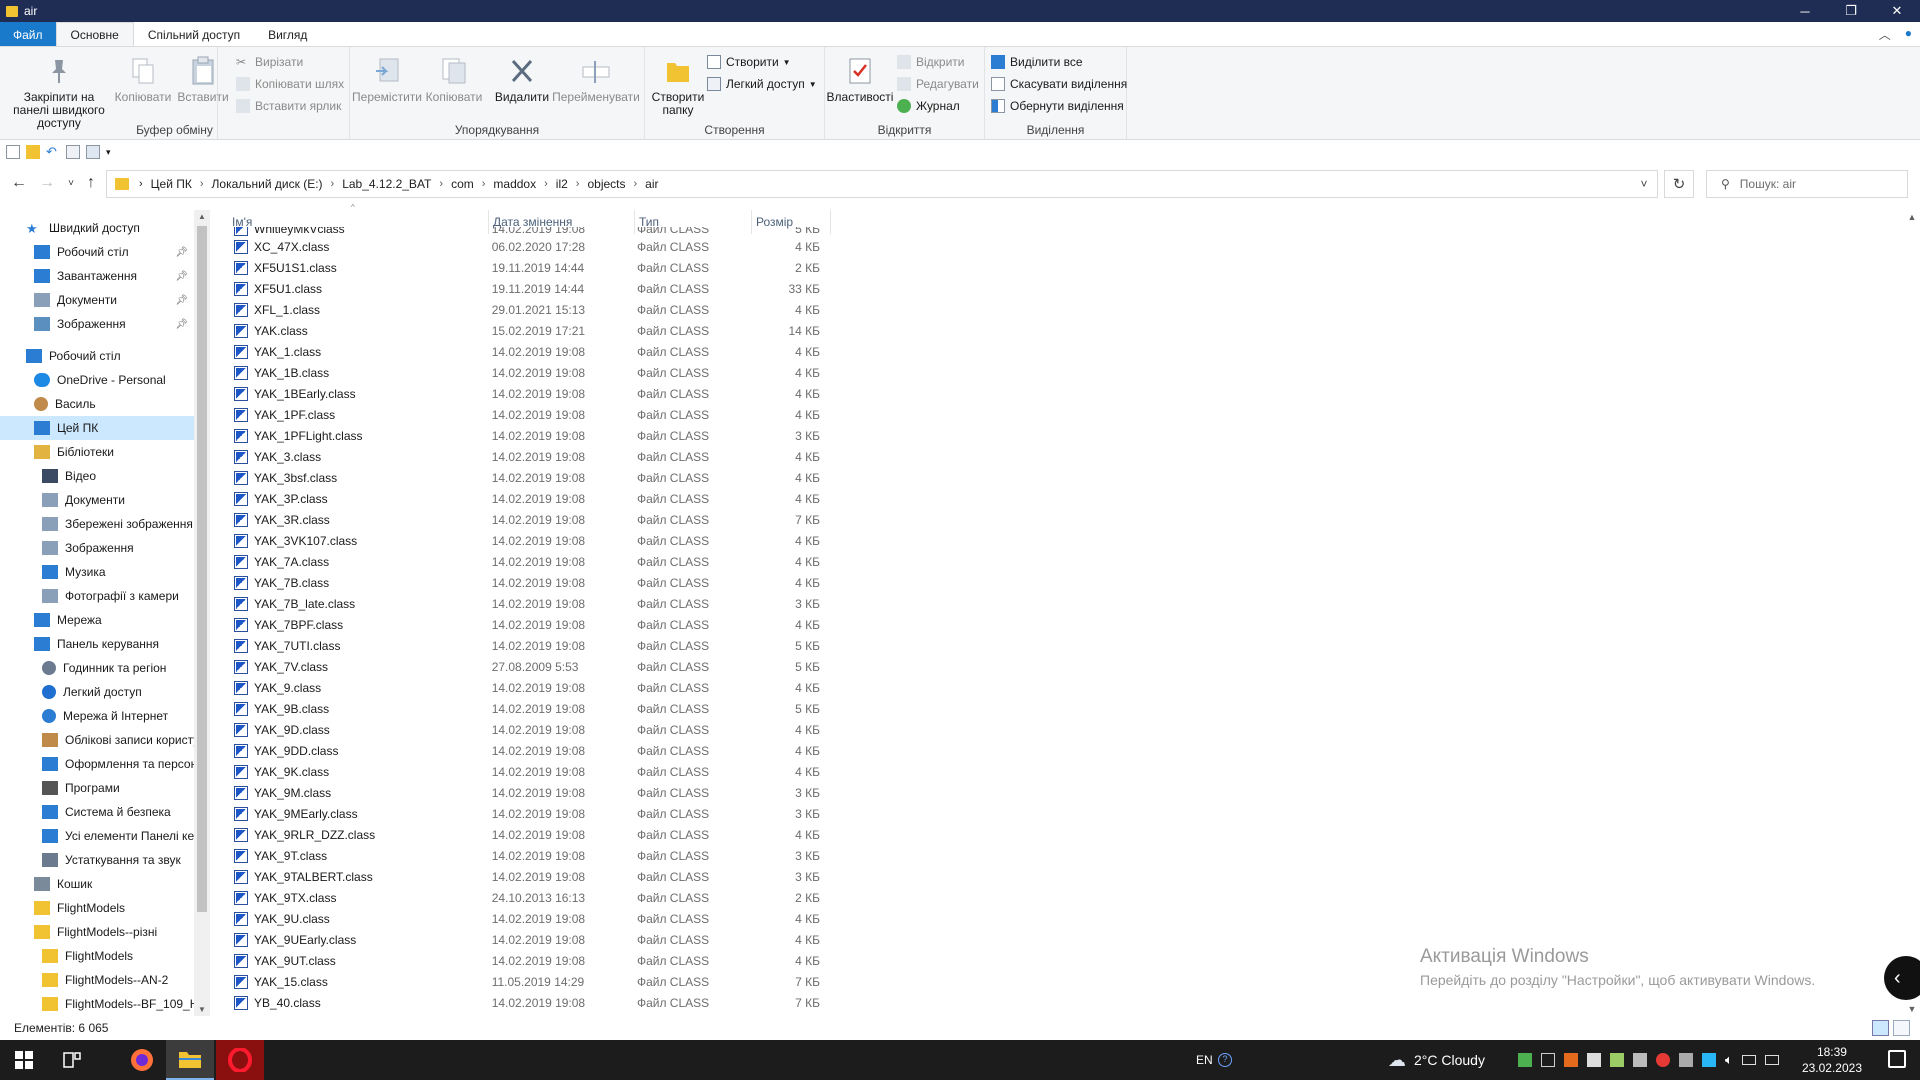 This screenshot has width=1920, height=1080. What do you see at coordinates (606, 184) in the screenshot?
I see `breadcrumb-objects: objects` at bounding box center [606, 184].